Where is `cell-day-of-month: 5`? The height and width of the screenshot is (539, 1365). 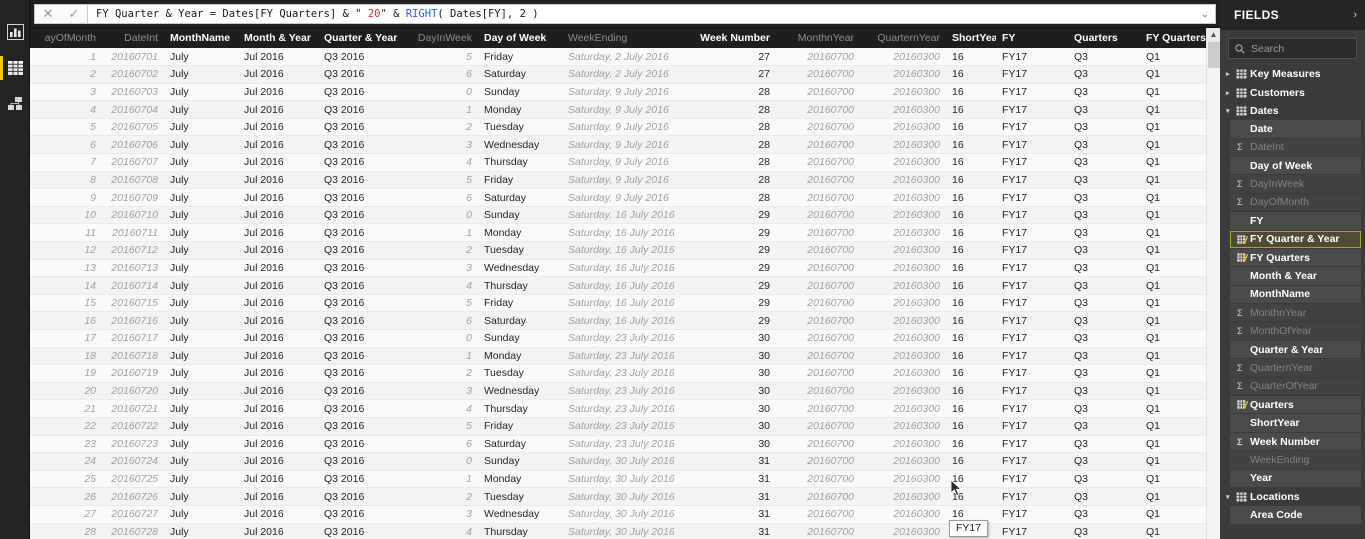
cell-day-of-month: 5 is located at coordinates (66, 127).